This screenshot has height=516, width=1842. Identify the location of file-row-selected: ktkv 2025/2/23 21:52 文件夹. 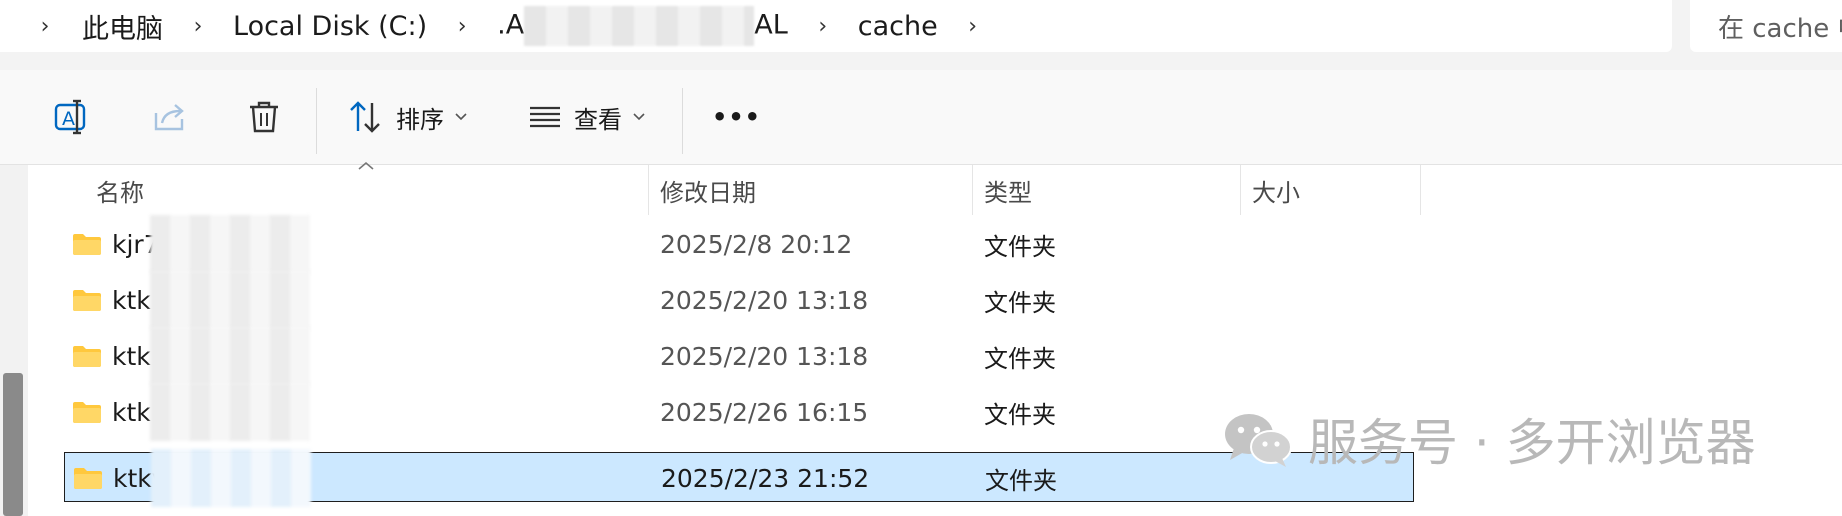
(739, 478).